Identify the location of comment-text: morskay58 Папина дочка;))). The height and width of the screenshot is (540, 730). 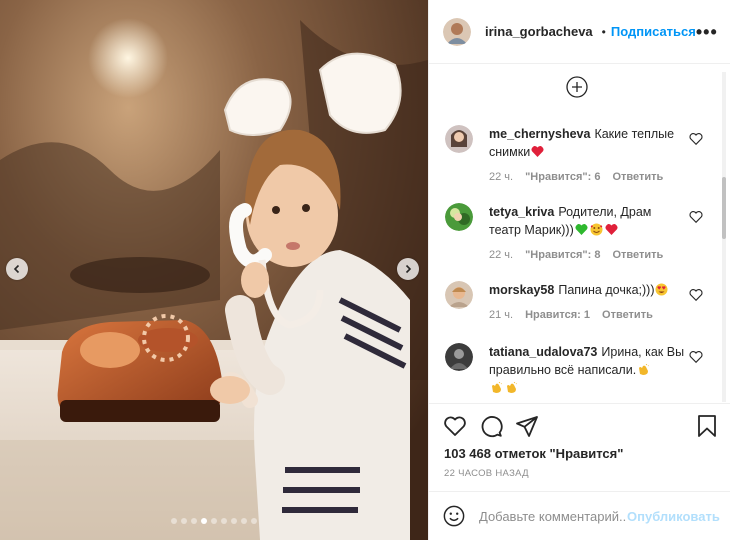
(587, 290).